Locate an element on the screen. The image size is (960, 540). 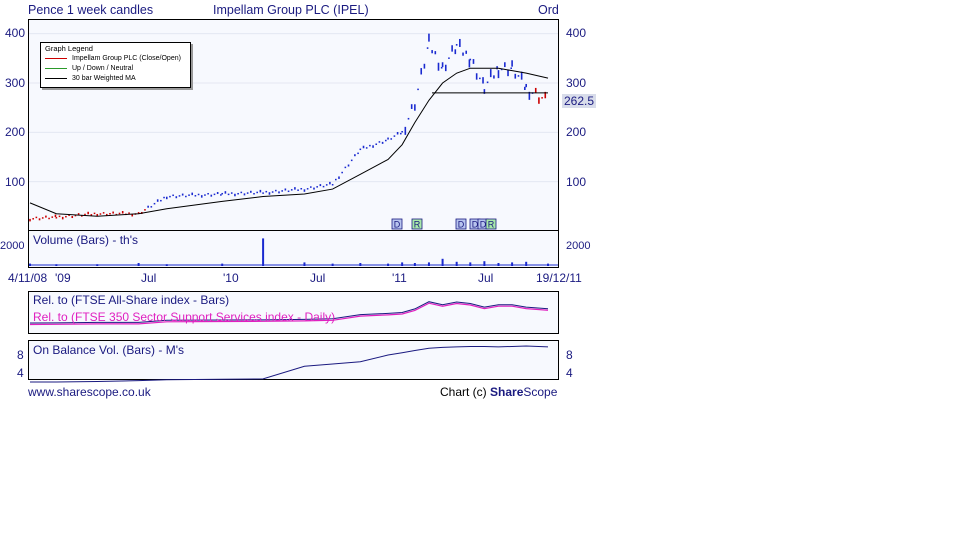
volume-tick-left: 2000 is located at coordinates (12, 246).